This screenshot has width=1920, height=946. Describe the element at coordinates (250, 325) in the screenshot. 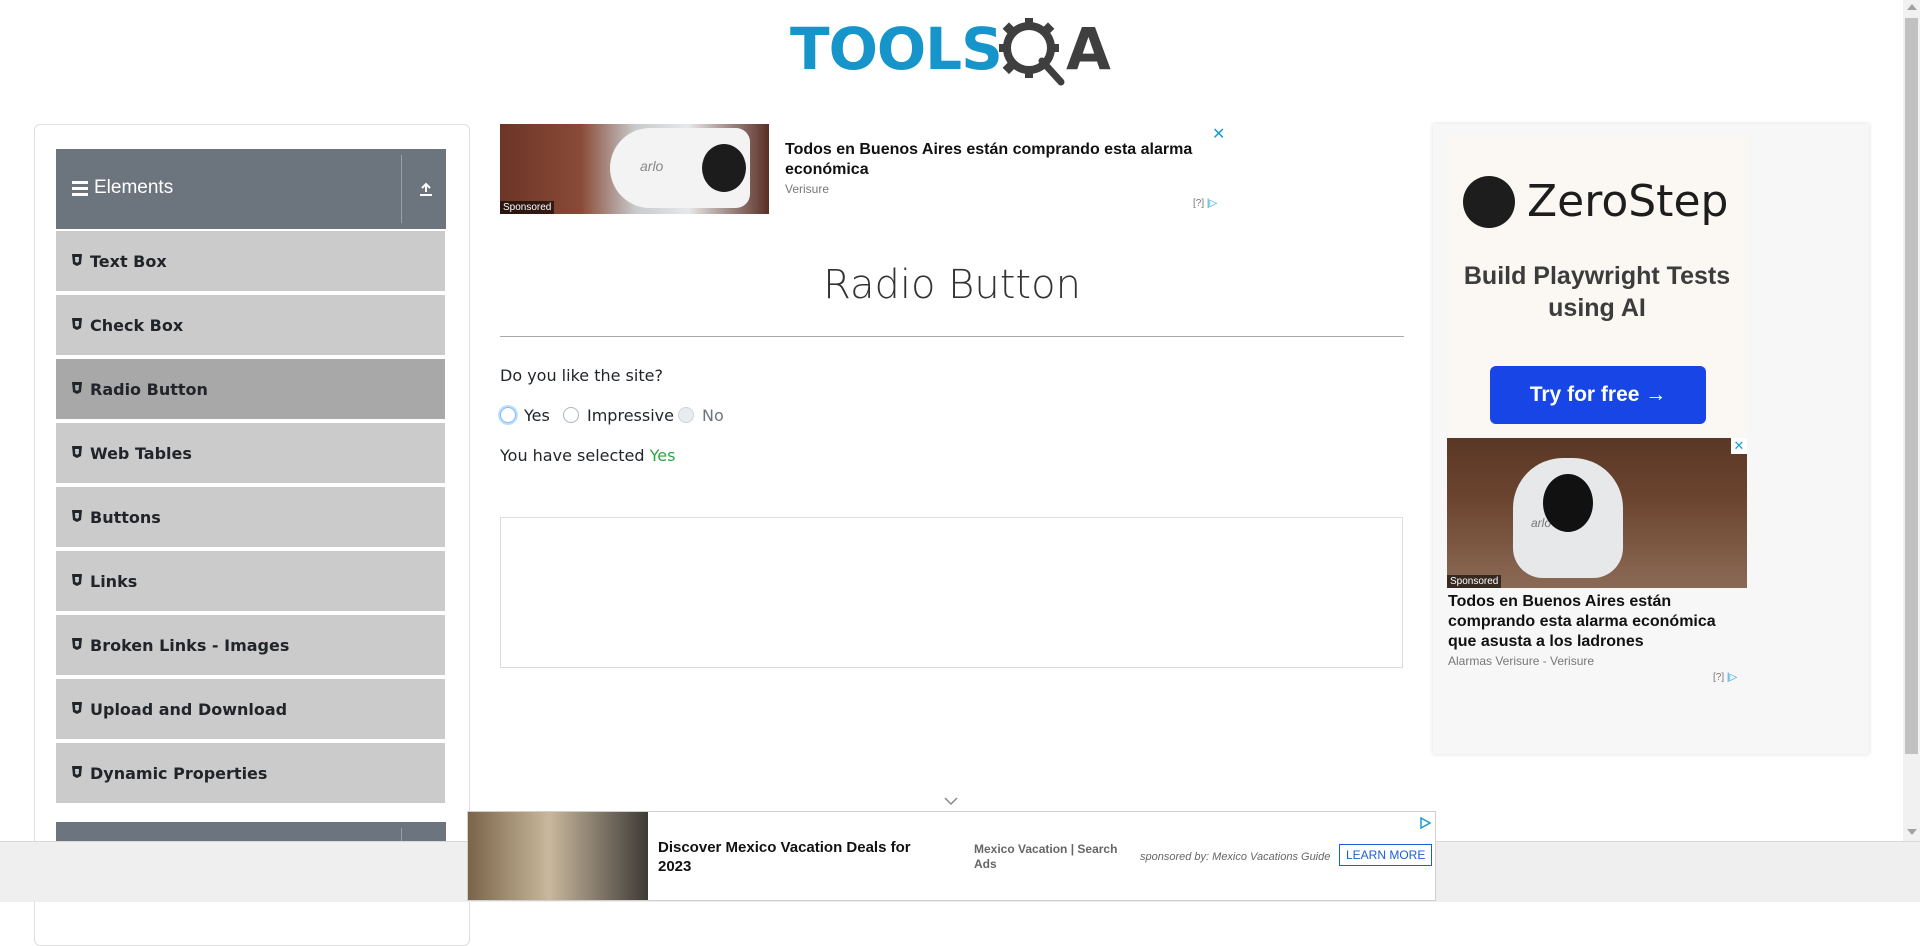

I see `sidebar-item-check-box: Check Box` at that location.